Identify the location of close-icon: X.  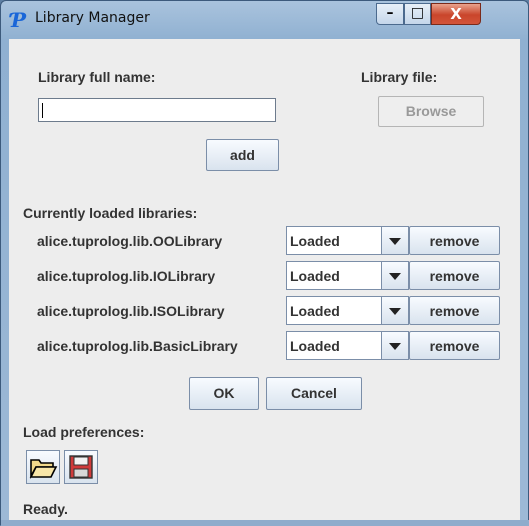
(456, 14).